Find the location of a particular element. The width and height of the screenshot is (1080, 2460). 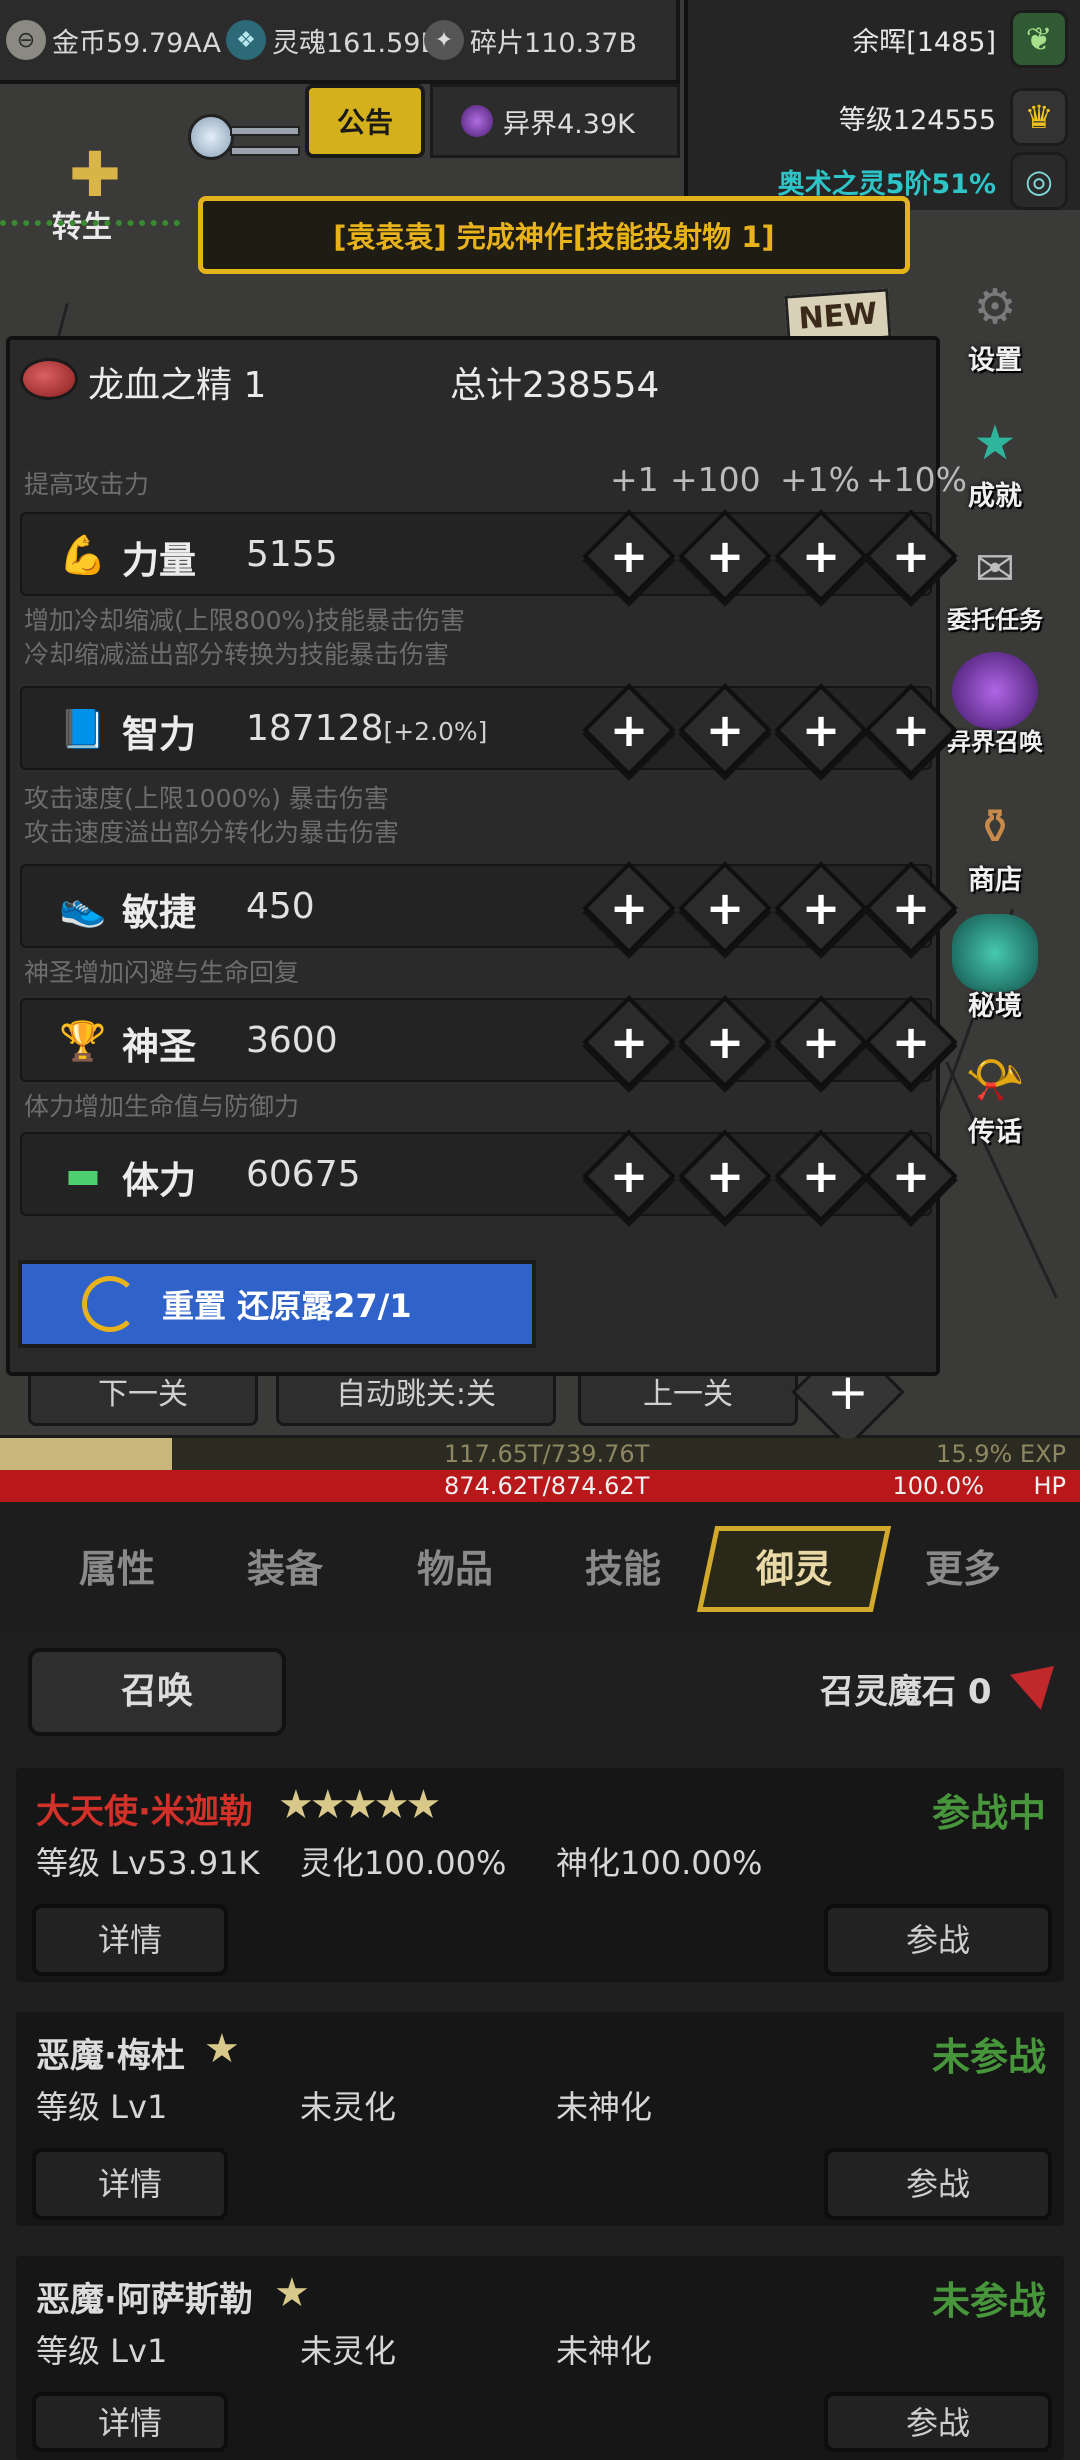

tab-spirits: 御灵 is located at coordinates (794, 1569).